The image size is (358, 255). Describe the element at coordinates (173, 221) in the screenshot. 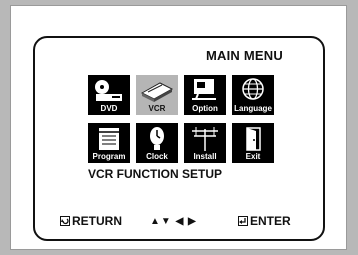

I see `navigation-arrows: ▲▼ ◀ ▶` at that location.